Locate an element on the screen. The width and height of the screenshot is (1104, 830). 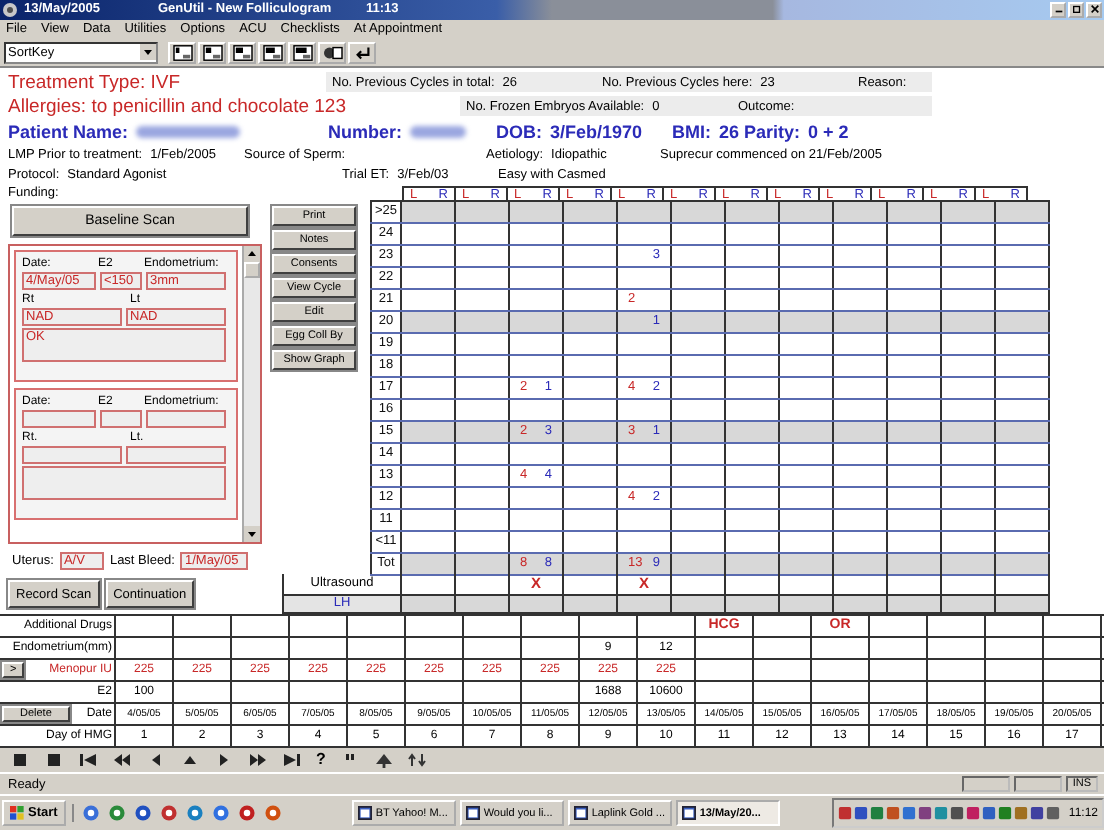
tree-icon is located at coordinates (383, 759).